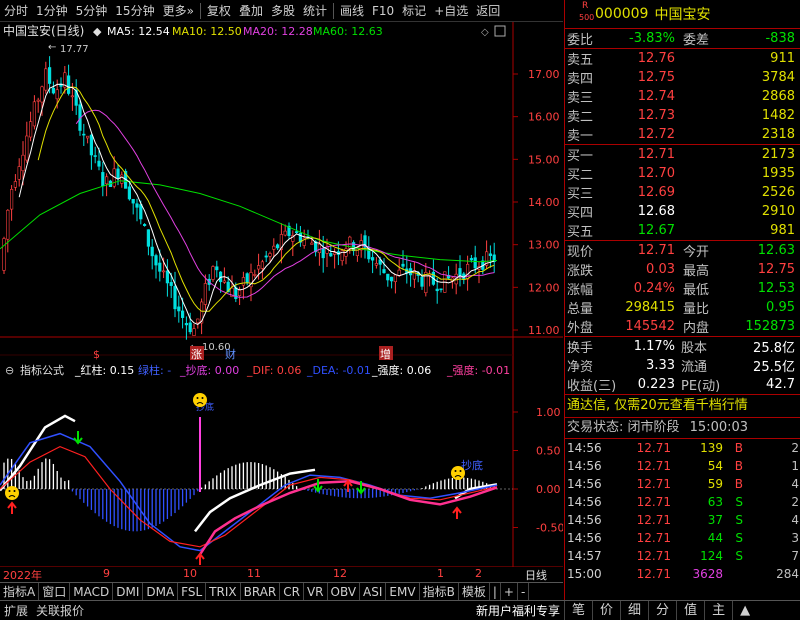  Describe the element at coordinates (348, 31) in the screenshot. I see `ma60-label: MA60: 12.63` at that location.